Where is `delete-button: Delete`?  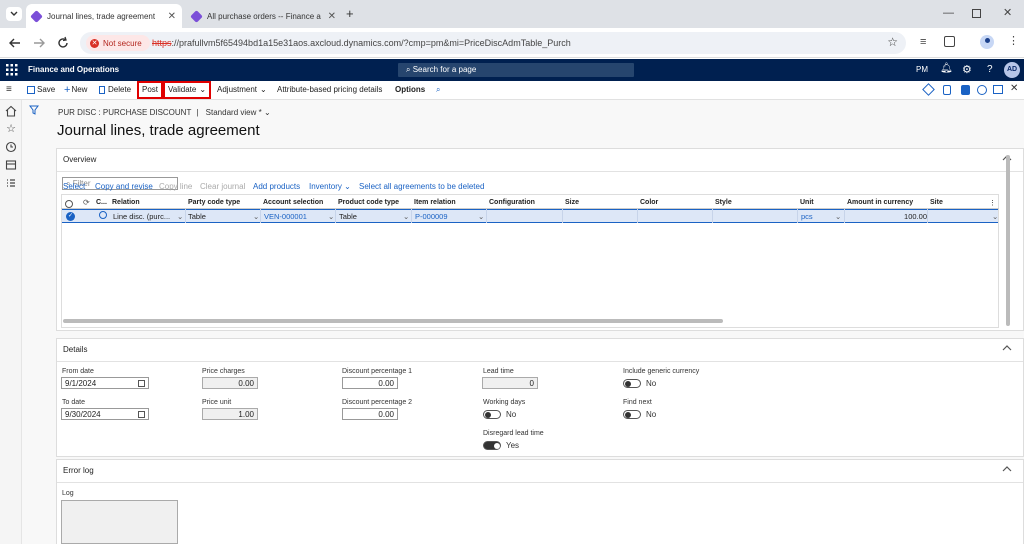 delete-button: Delete is located at coordinates (115, 90).